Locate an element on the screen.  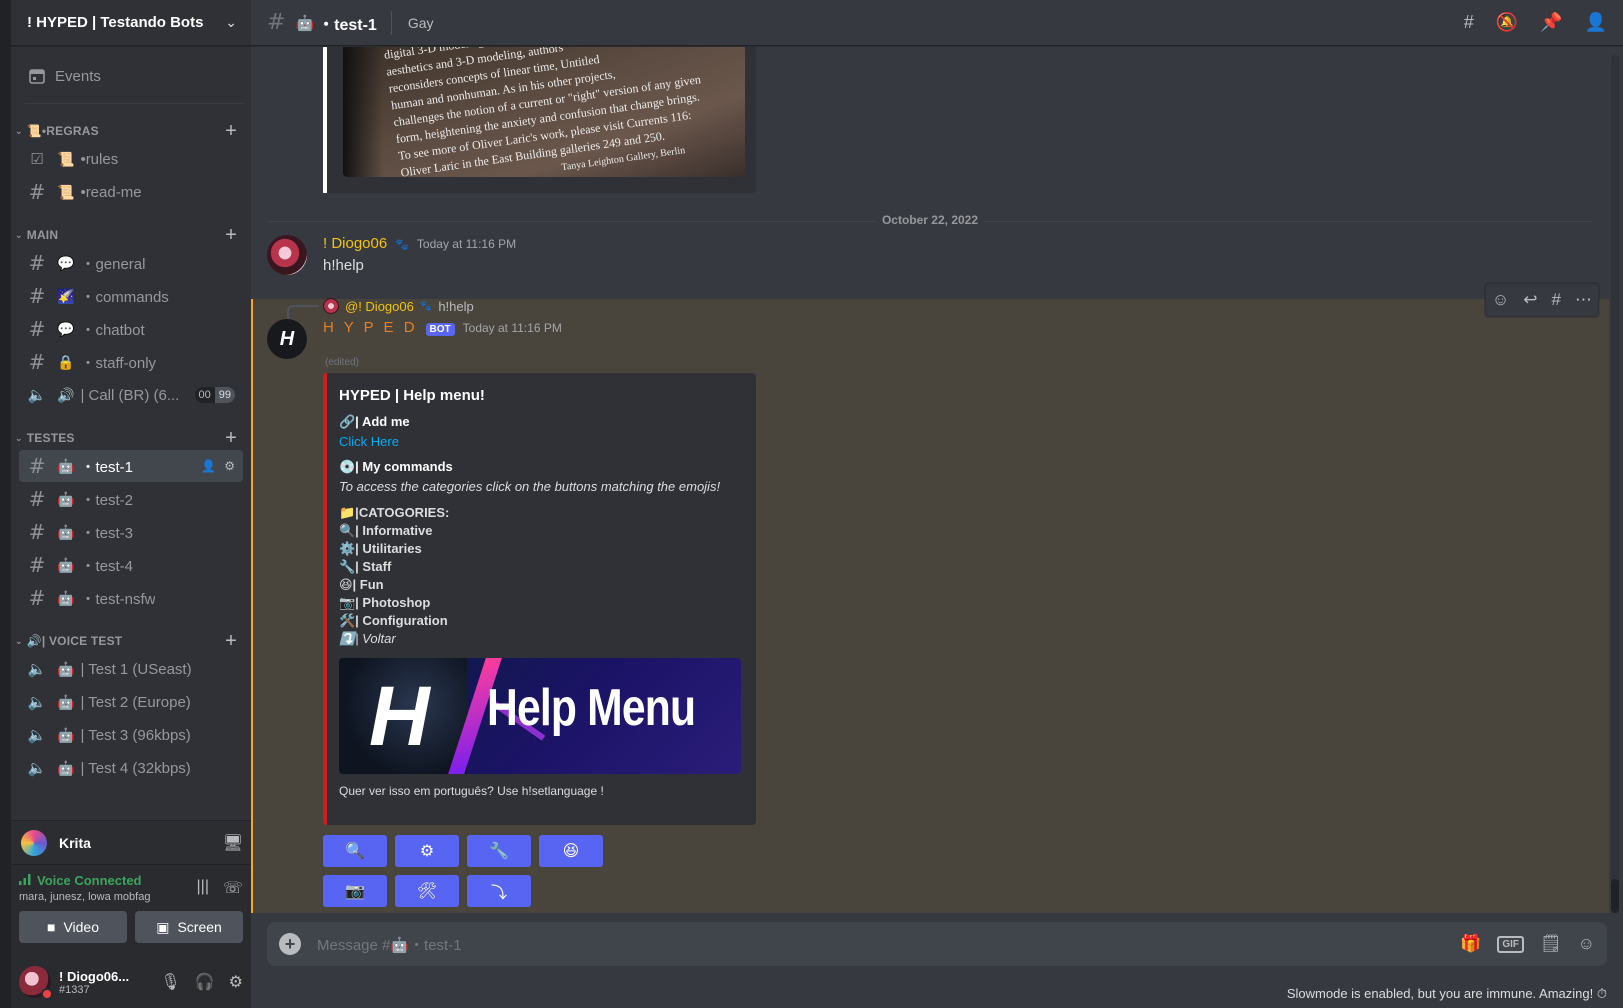
voice-channel-test-4: 🔈 🤖 | Test 4 (32kbps) is located at coordinates (131, 768).